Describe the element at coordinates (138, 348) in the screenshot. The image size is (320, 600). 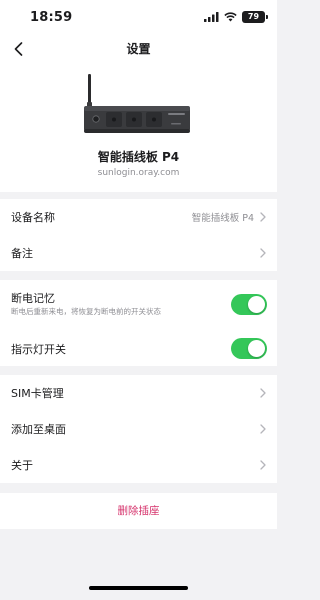
I see `row-indicator-light: 指示灯开关` at that location.